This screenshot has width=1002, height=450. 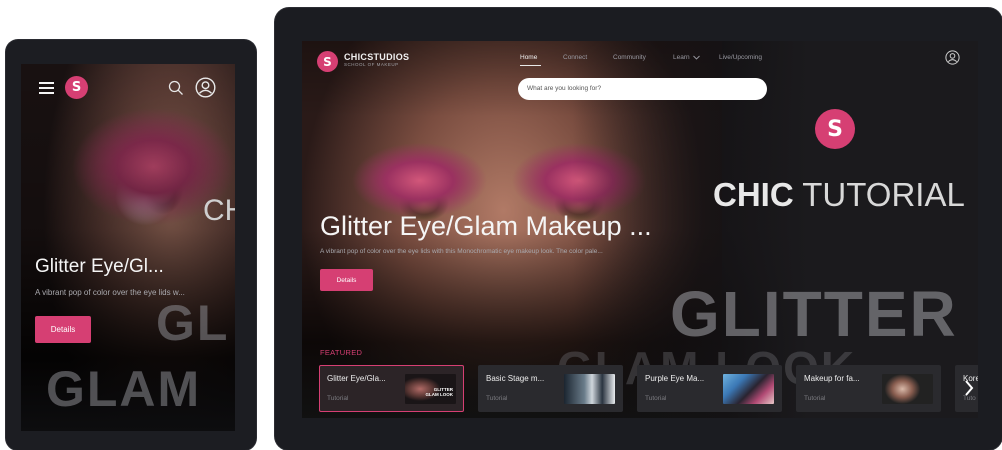 What do you see at coordinates (530, 65) in the screenshot?
I see `nav-active-underline` at bounding box center [530, 65].